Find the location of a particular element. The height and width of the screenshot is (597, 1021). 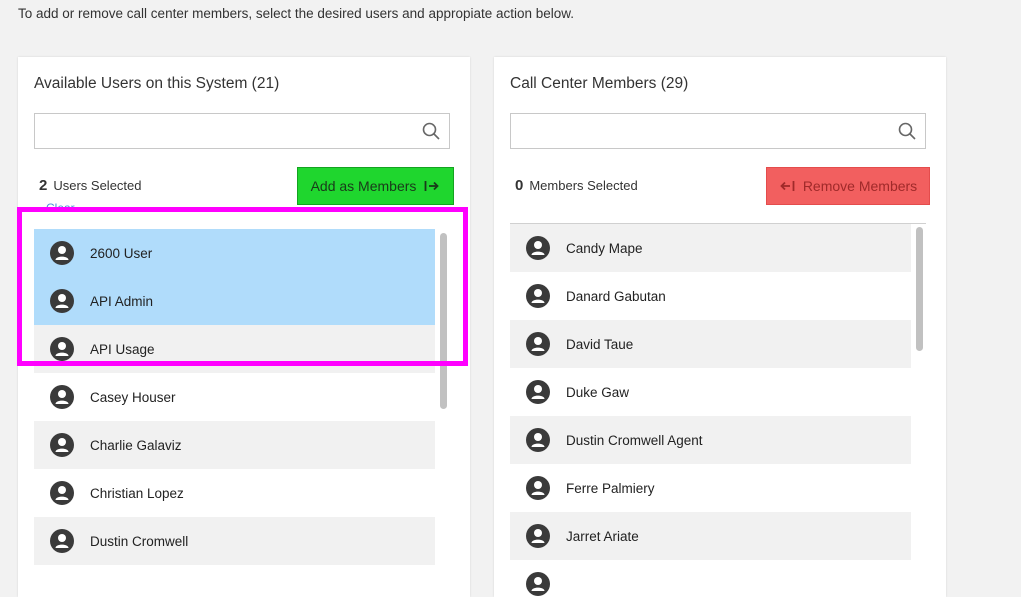

list-item: 2600 User is located at coordinates (234, 253).